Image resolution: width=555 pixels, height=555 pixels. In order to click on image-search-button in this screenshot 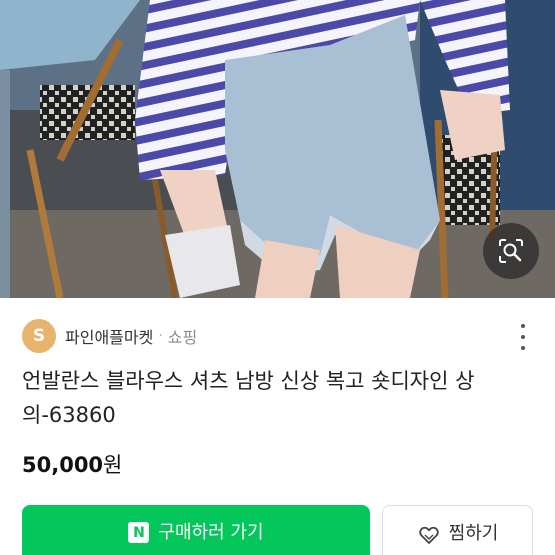, I will do `click(511, 251)`.